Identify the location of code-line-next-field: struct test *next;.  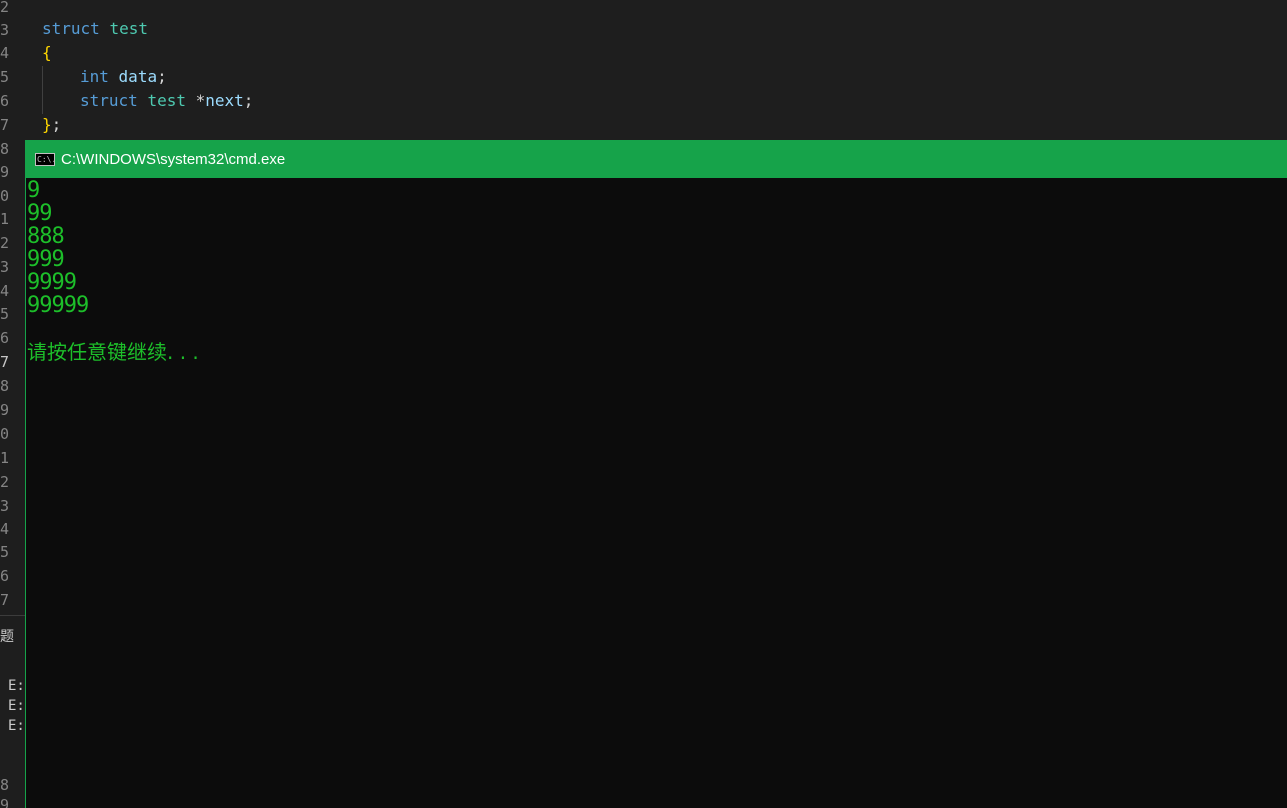
(166, 101).